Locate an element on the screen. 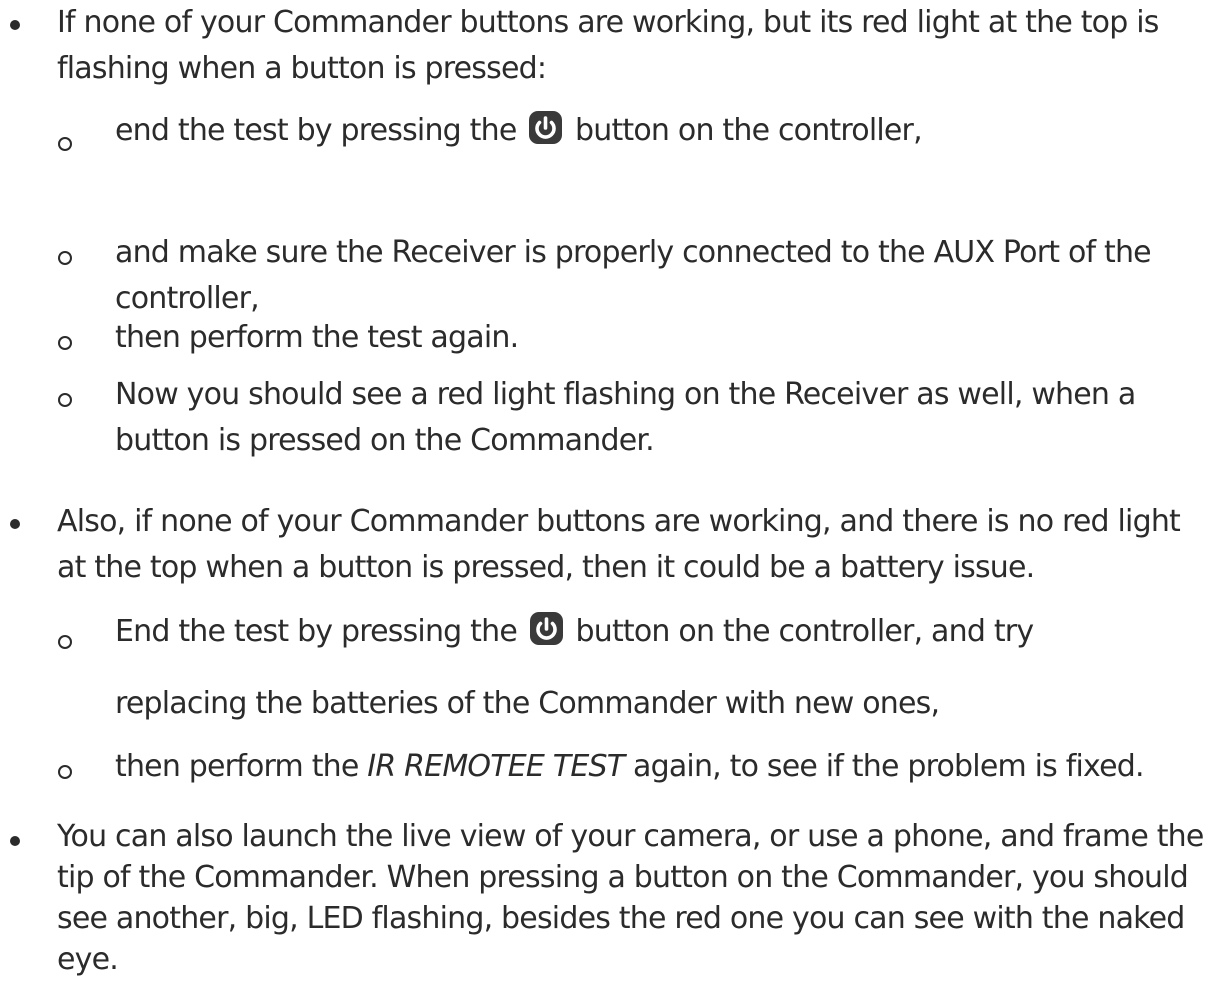 The image size is (1211, 992). sub-text-after: button on the controller, is located at coordinates (749, 130).